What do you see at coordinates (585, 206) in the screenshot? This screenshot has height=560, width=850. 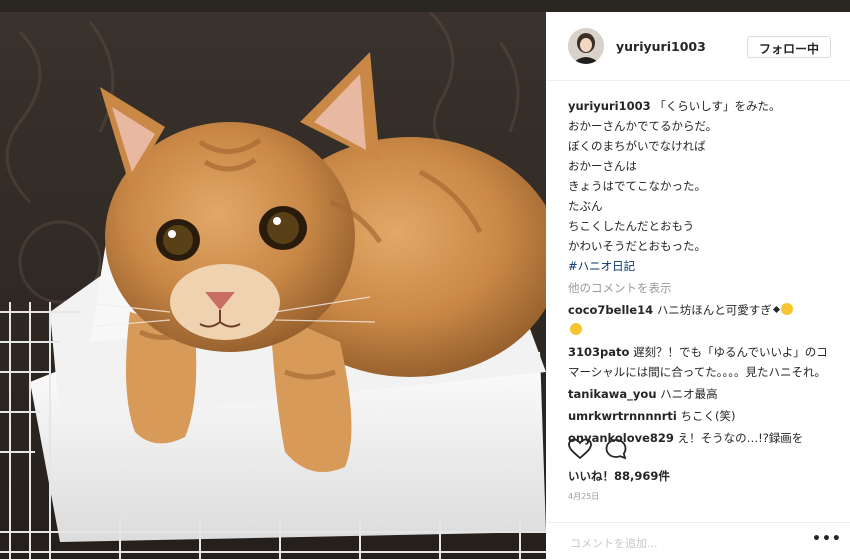 I see `caption-line: たぶん` at bounding box center [585, 206].